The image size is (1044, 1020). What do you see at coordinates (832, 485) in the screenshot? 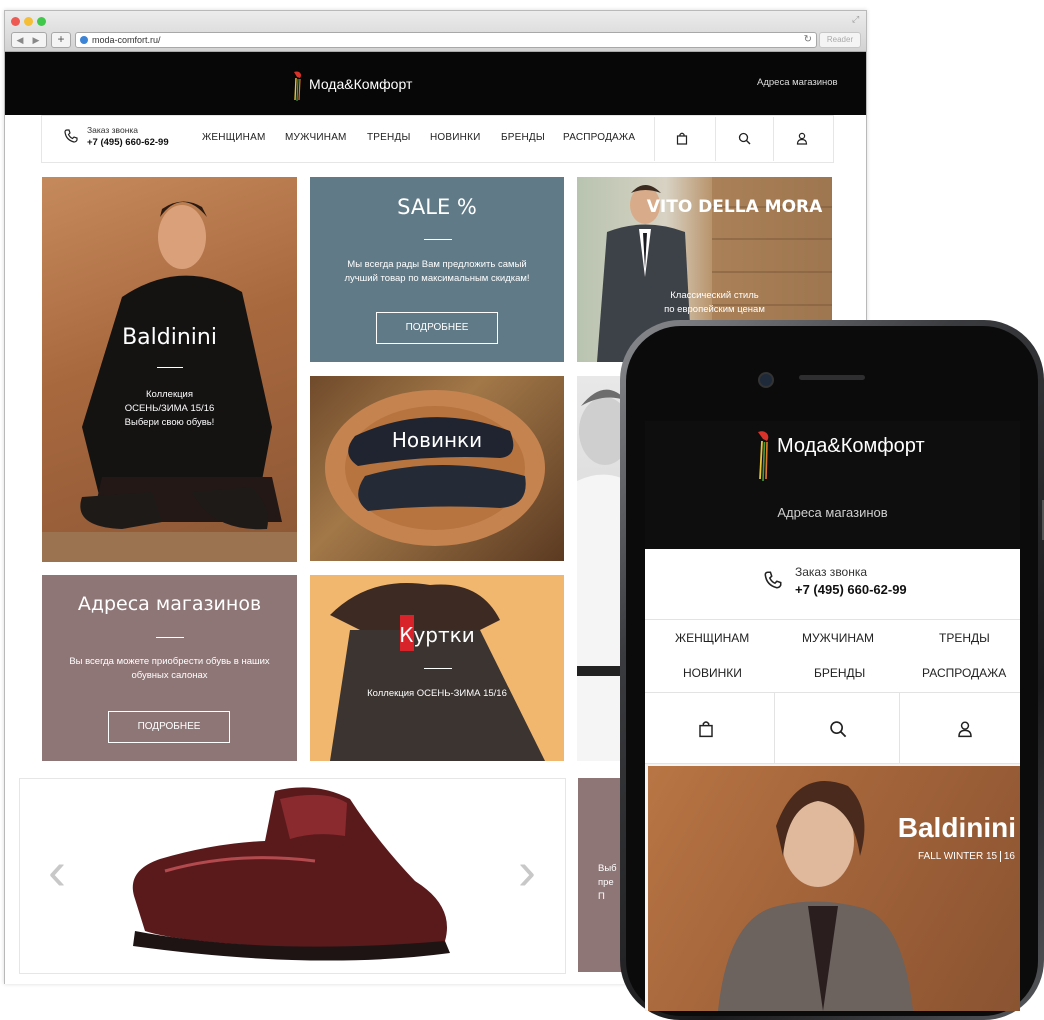
I see `mobile-header: Мода&Комфорт Адреса магазинов` at bounding box center [832, 485].